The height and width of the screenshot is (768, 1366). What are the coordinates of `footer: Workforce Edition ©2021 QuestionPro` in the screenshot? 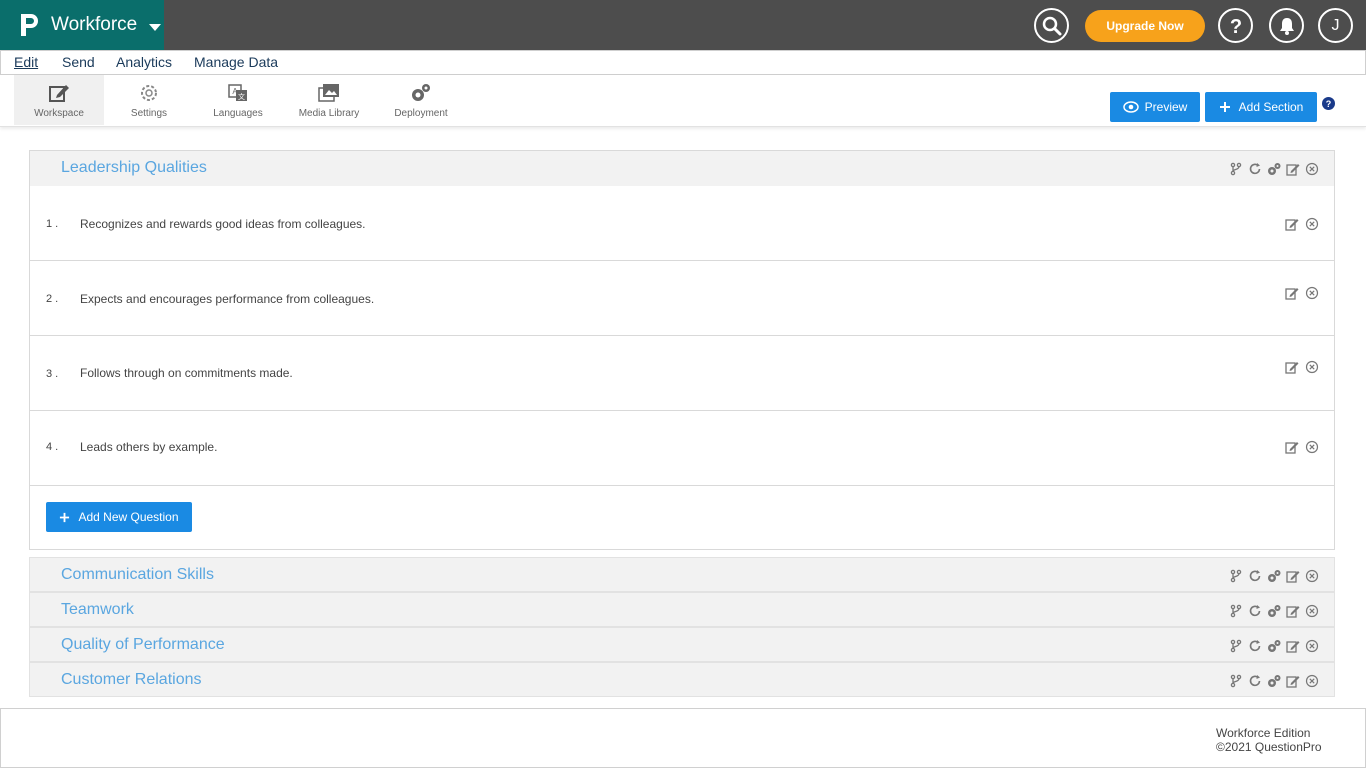 It's located at (683, 738).